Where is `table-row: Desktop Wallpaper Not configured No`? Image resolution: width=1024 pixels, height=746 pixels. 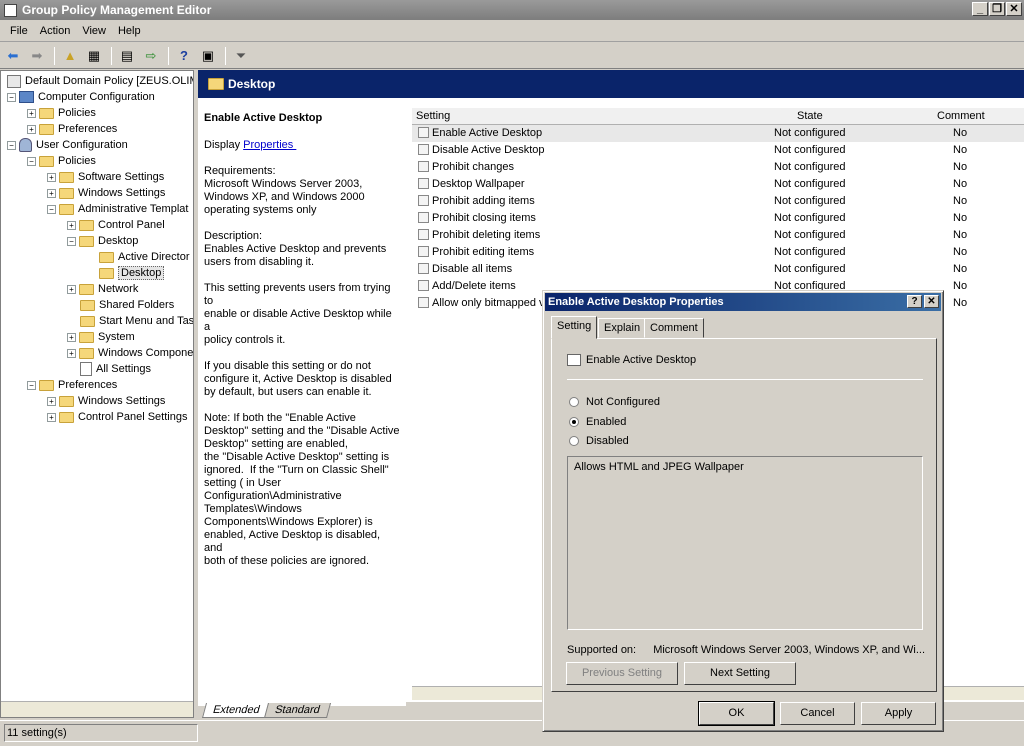
table-row: Desktop Wallpaper Not configured No is located at coordinates (718, 184).